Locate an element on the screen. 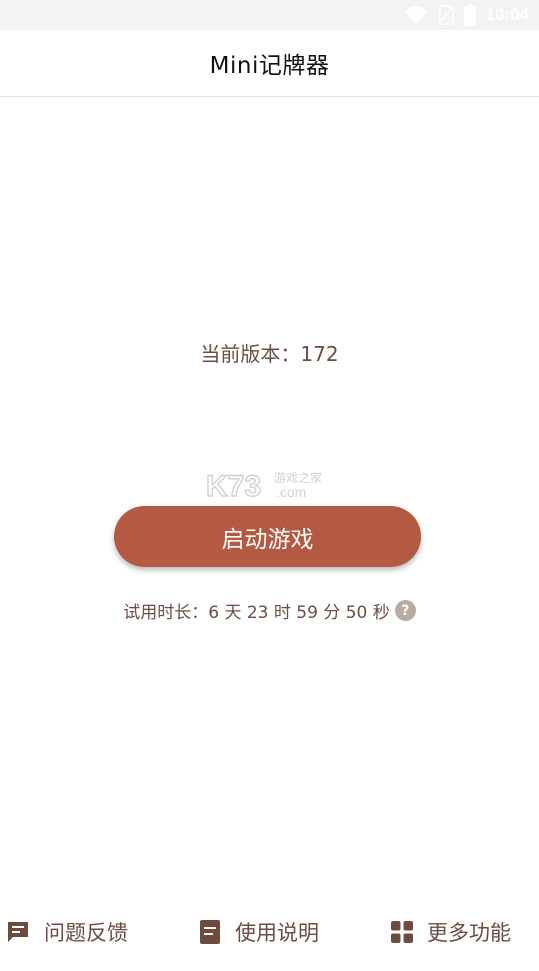 The image size is (539, 971). launch-game-button: 启动游戏 is located at coordinates (267, 536).